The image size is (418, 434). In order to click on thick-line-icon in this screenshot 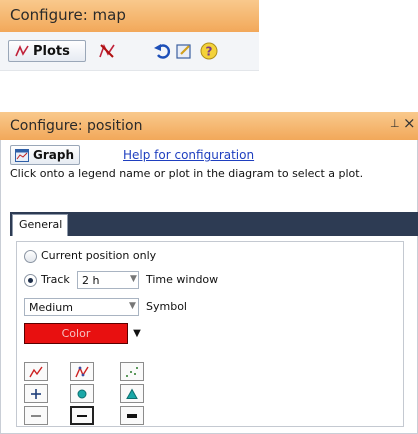, I will do `click(132, 415)`.